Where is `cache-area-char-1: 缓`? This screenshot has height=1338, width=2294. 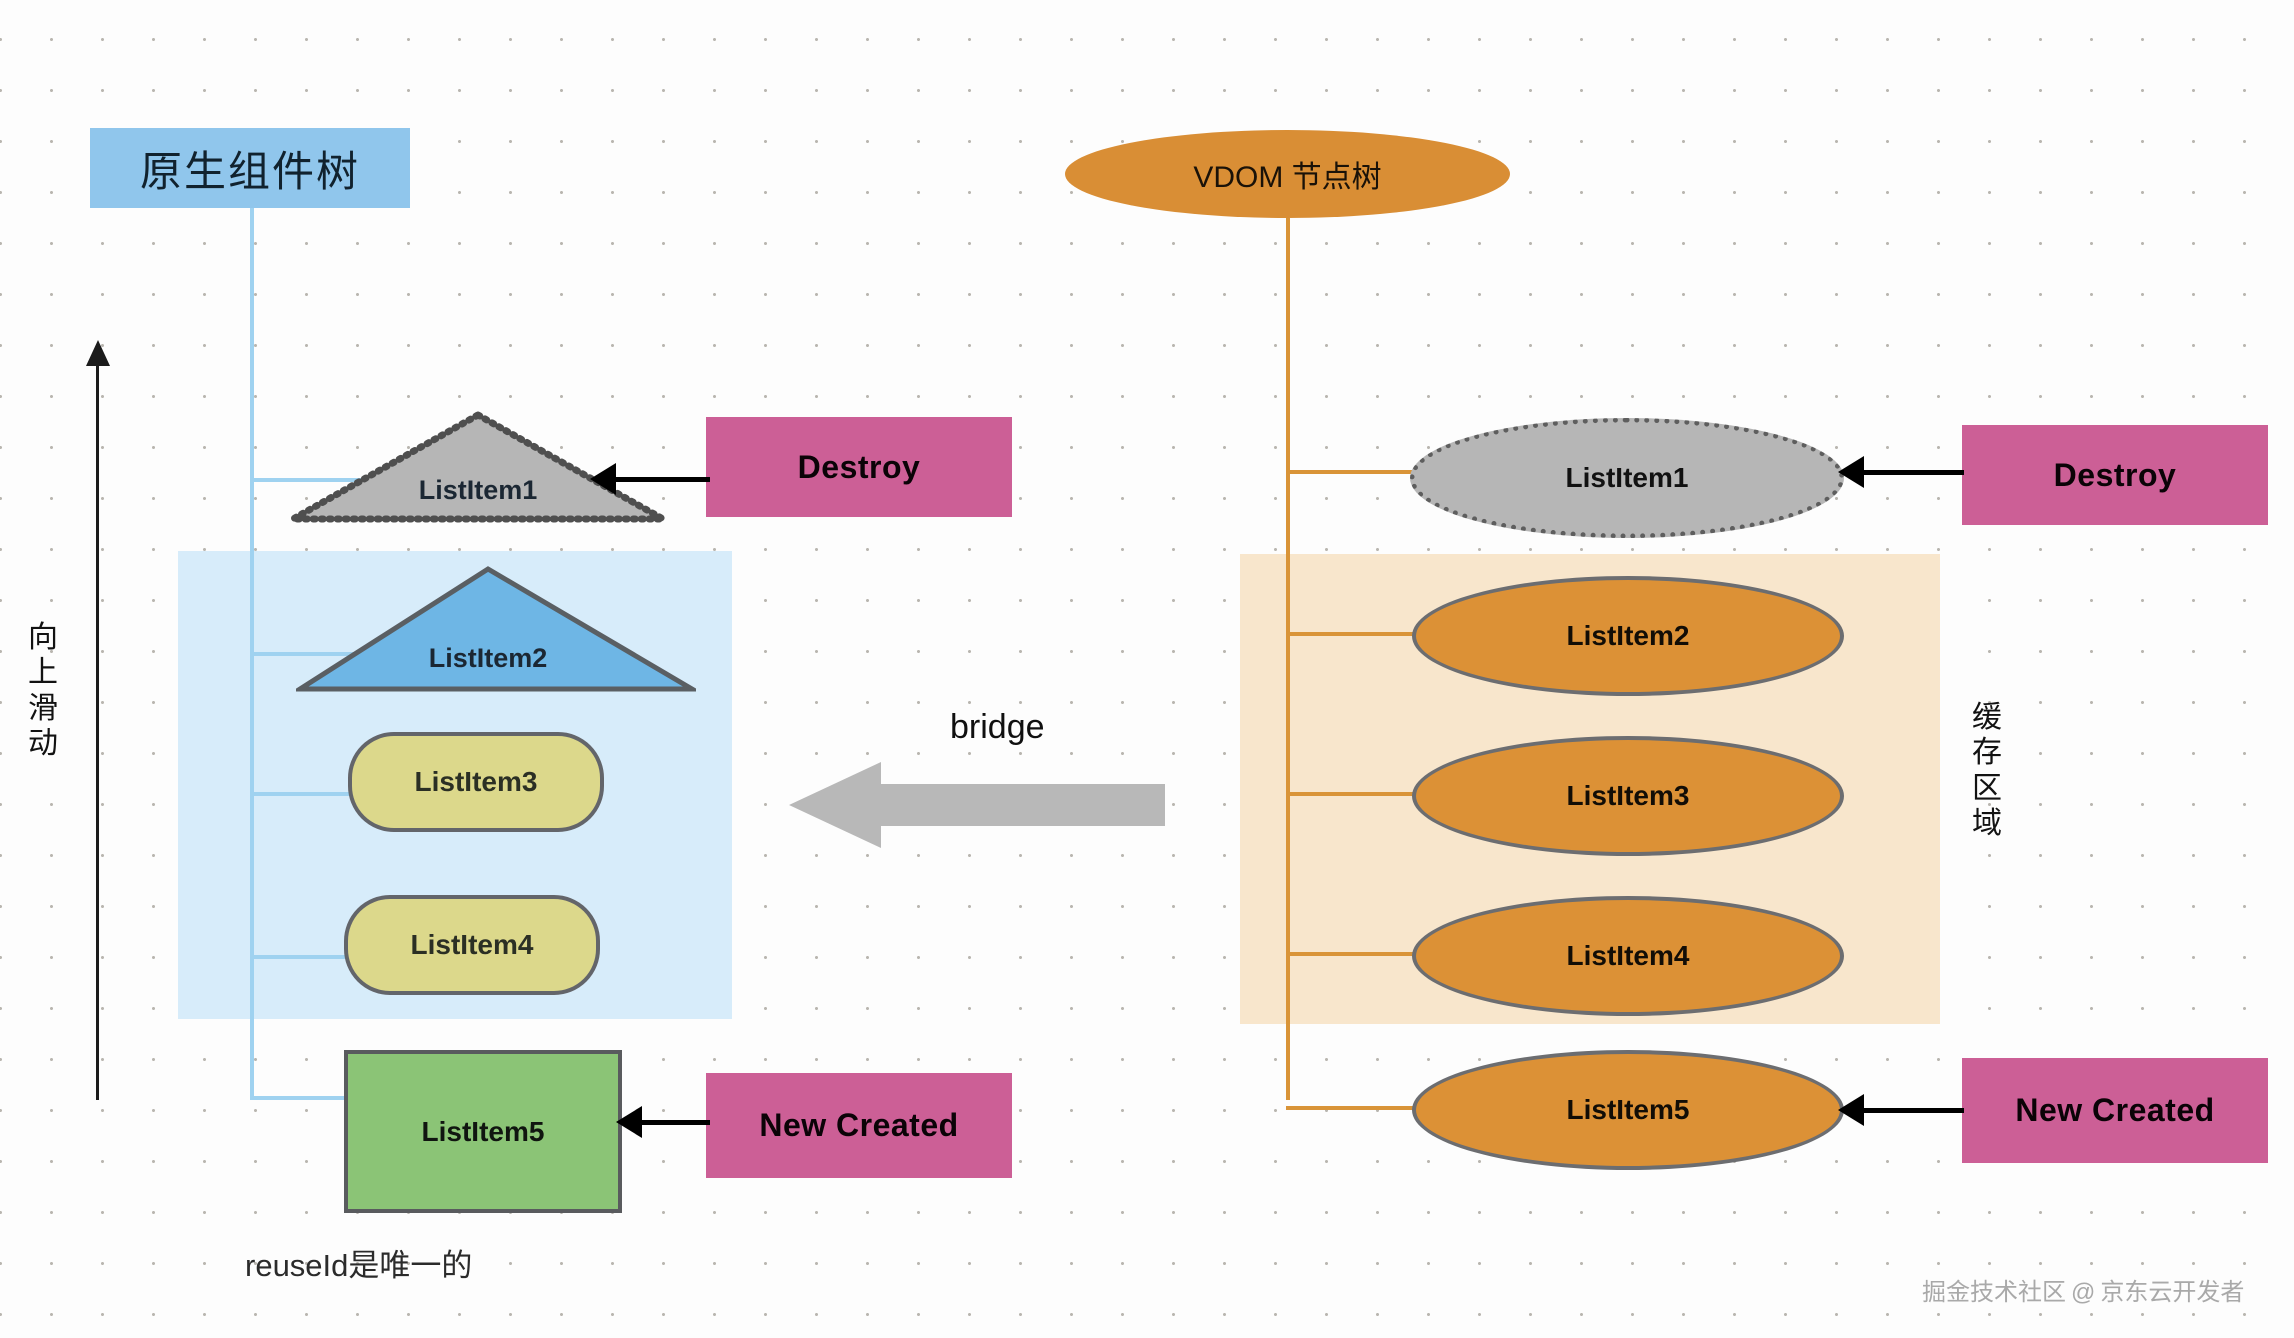 cache-area-char-1: 缓 is located at coordinates (1987, 717).